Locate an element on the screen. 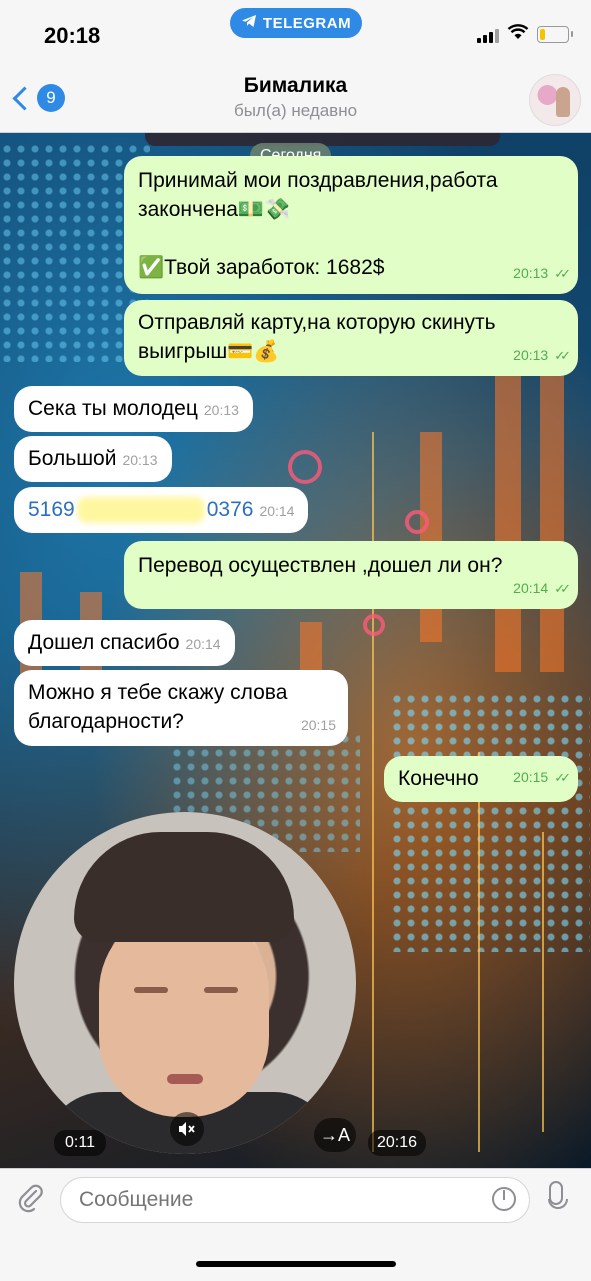 The width and height of the screenshot is (591, 1281). message-meta: 20:15 ✓✓ is located at coordinates (542, 777).